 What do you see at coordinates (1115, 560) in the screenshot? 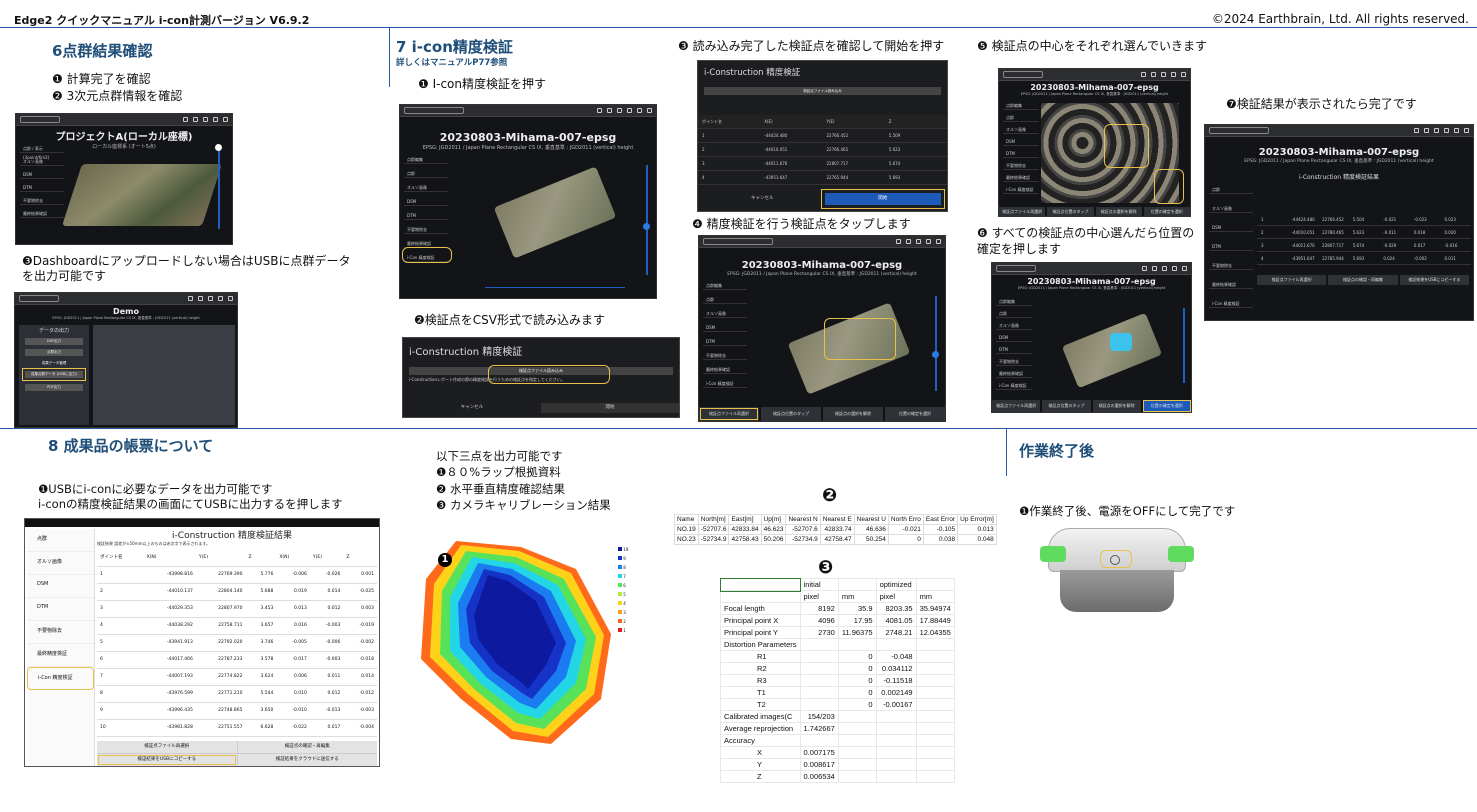
I see `power-button-icon` at bounding box center [1115, 560].